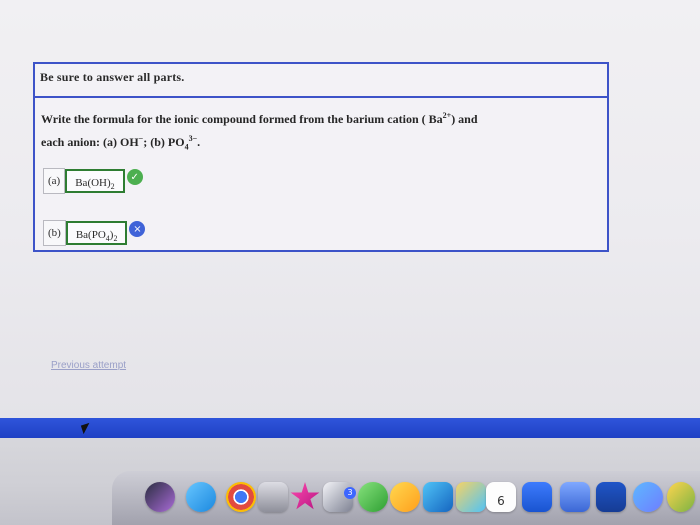 This screenshot has height=525, width=700. Describe the element at coordinates (501, 501) in the screenshot. I see `calendar-day: 6` at that location.